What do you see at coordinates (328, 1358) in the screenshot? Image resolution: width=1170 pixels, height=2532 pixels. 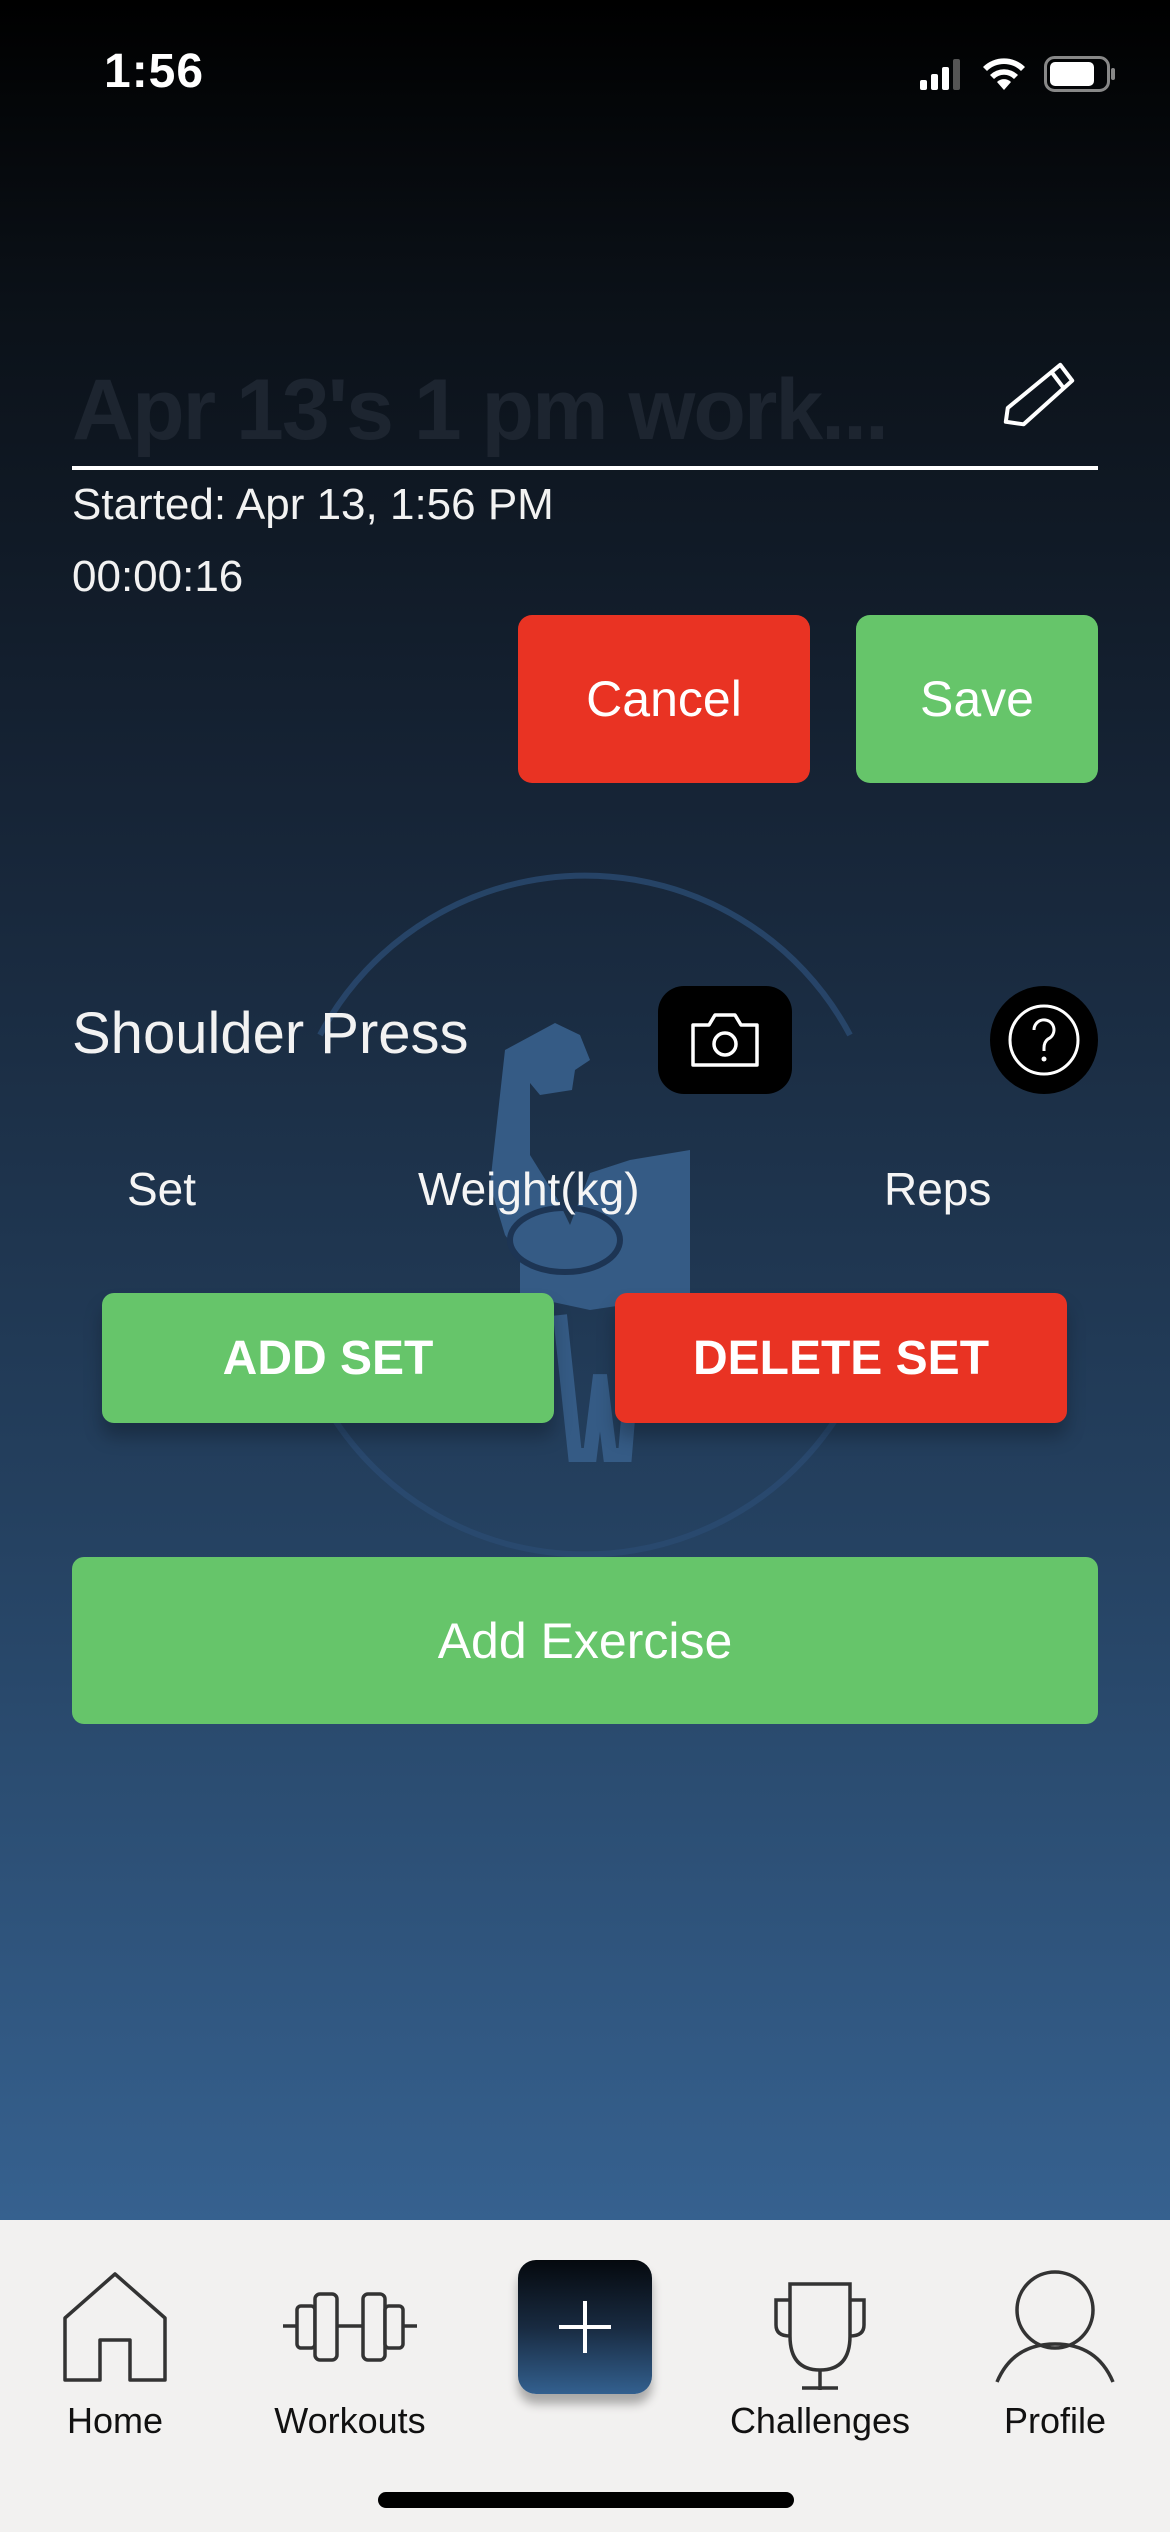 I see `add-set-button: ADD SET` at bounding box center [328, 1358].